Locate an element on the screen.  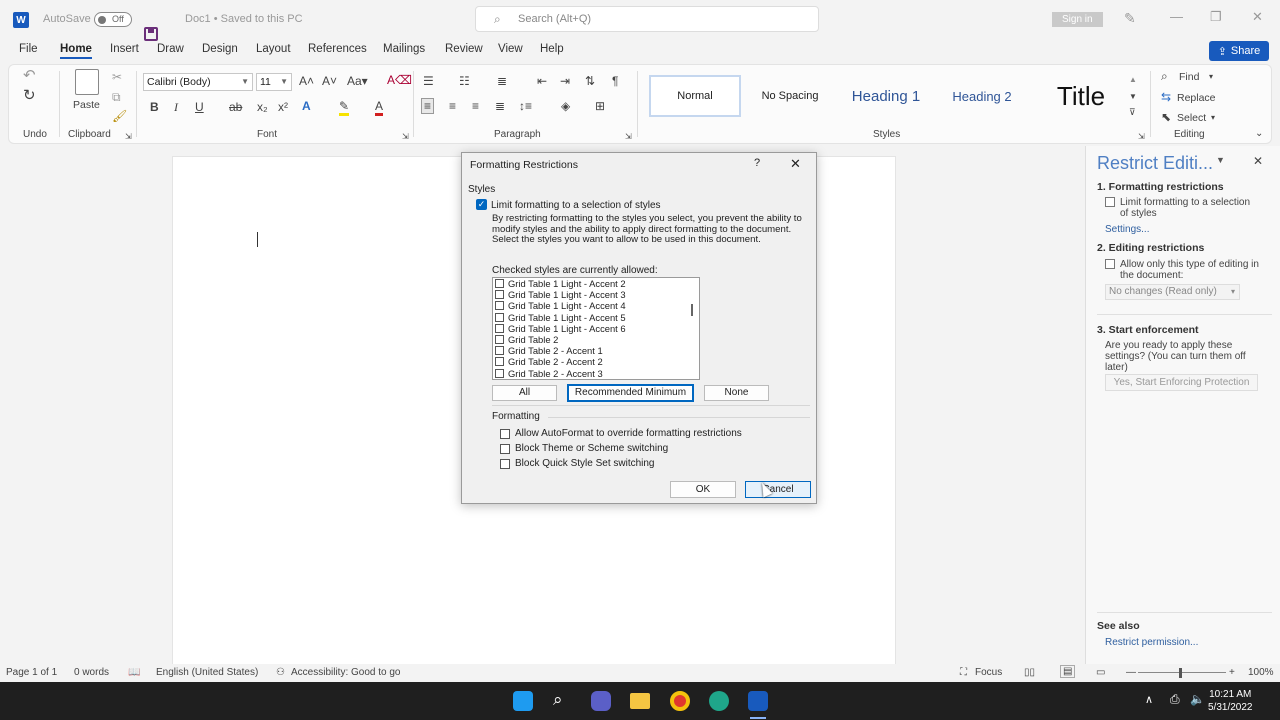
tab-mailings: Mailings is located at coordinates (404, 49).